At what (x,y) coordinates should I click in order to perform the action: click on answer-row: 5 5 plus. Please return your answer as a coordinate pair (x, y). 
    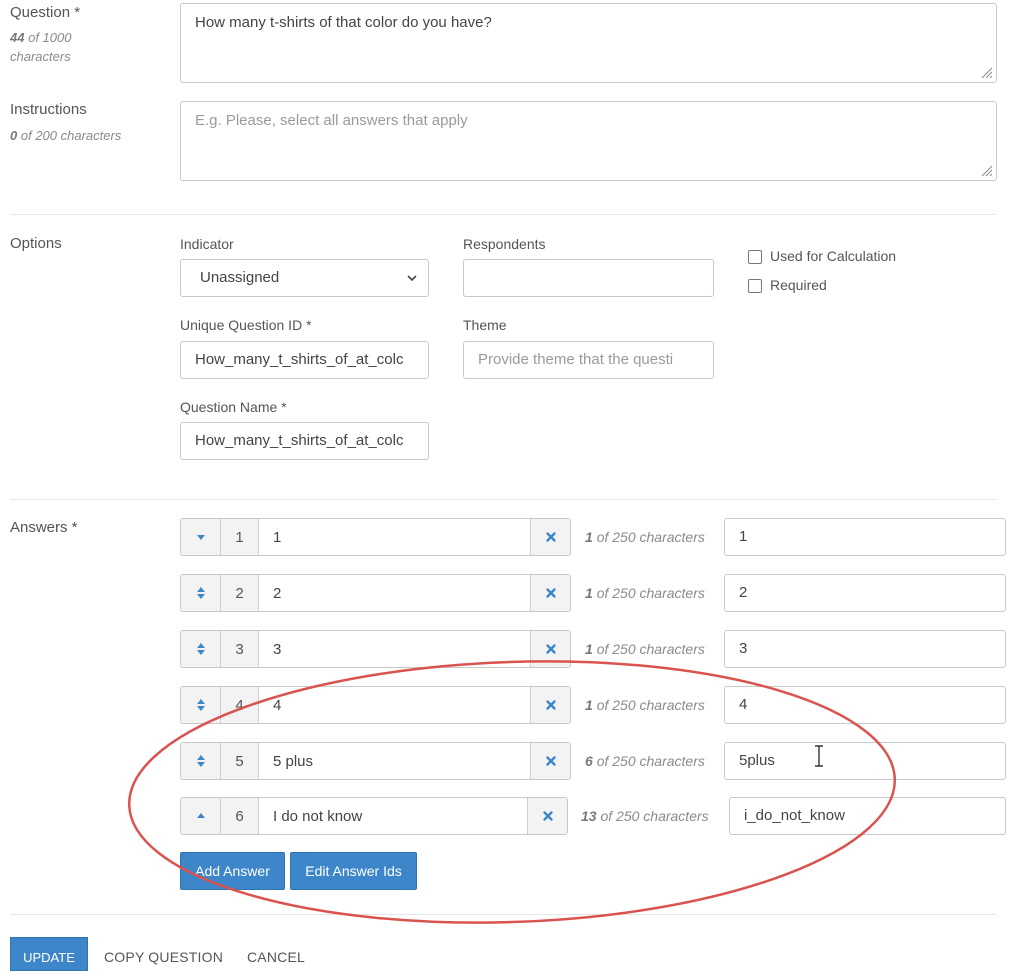
    Looking at the image, I should click on (375, 761).